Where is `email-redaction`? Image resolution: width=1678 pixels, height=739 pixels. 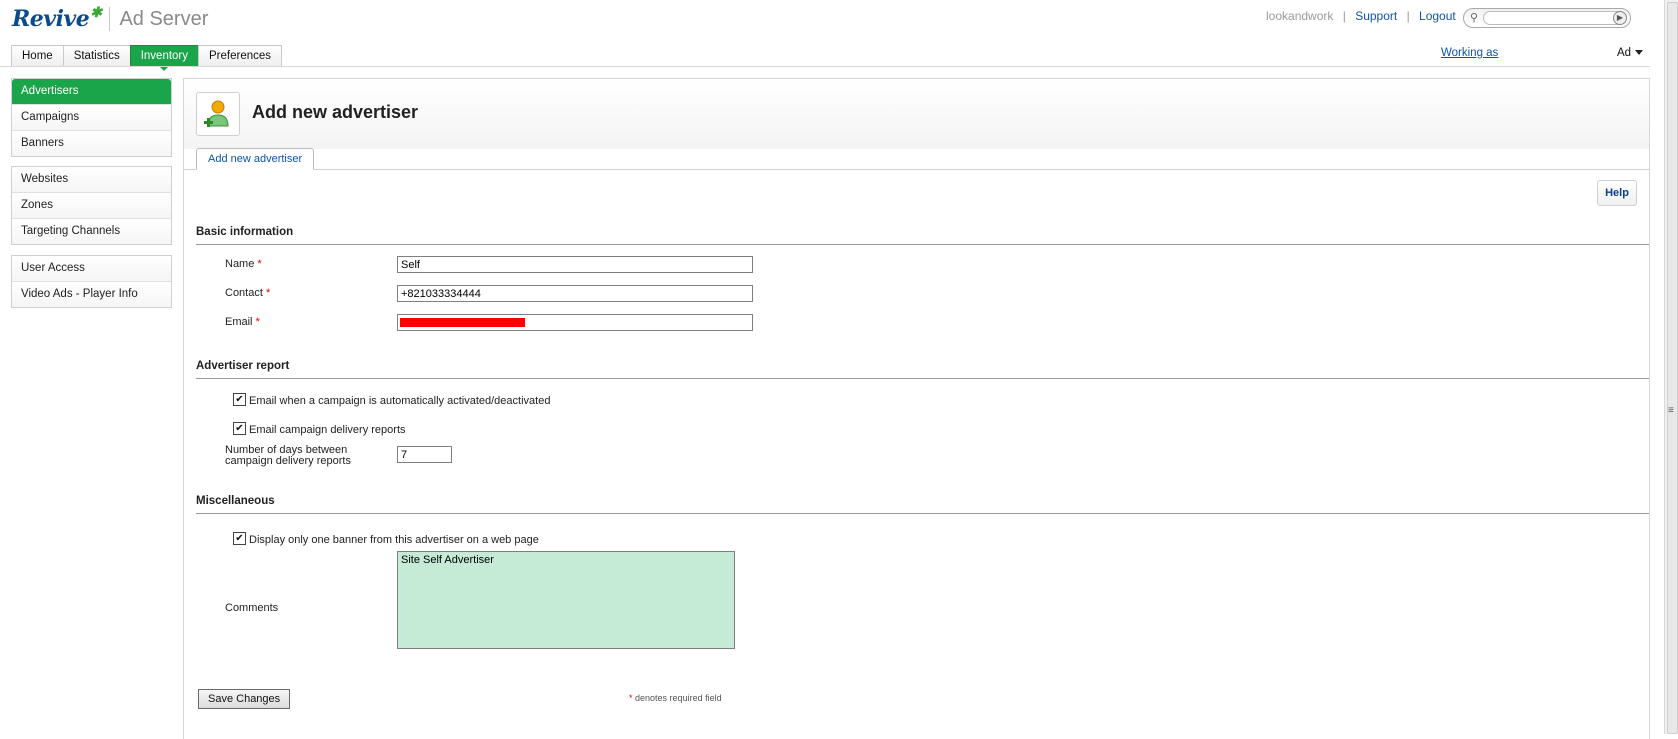 email-redaction is located at coordinates (462, 322).